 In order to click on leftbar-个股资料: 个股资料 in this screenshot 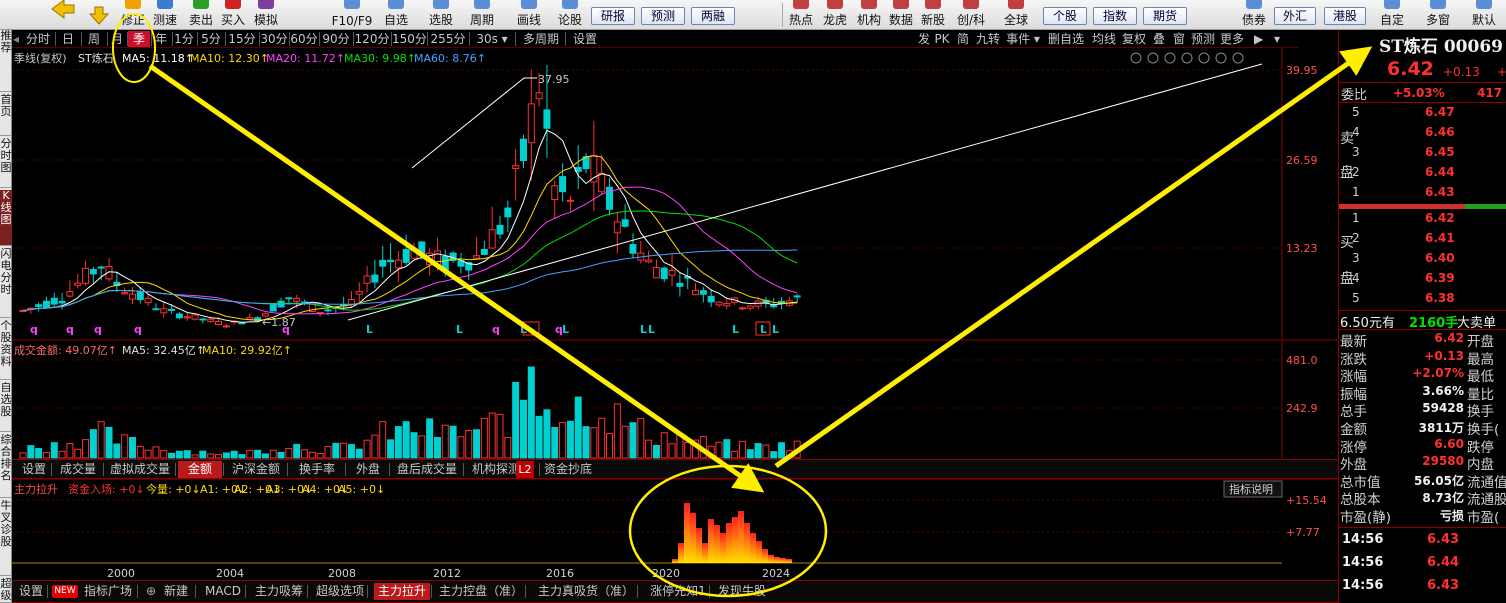, I will do `click(6, 350)`.